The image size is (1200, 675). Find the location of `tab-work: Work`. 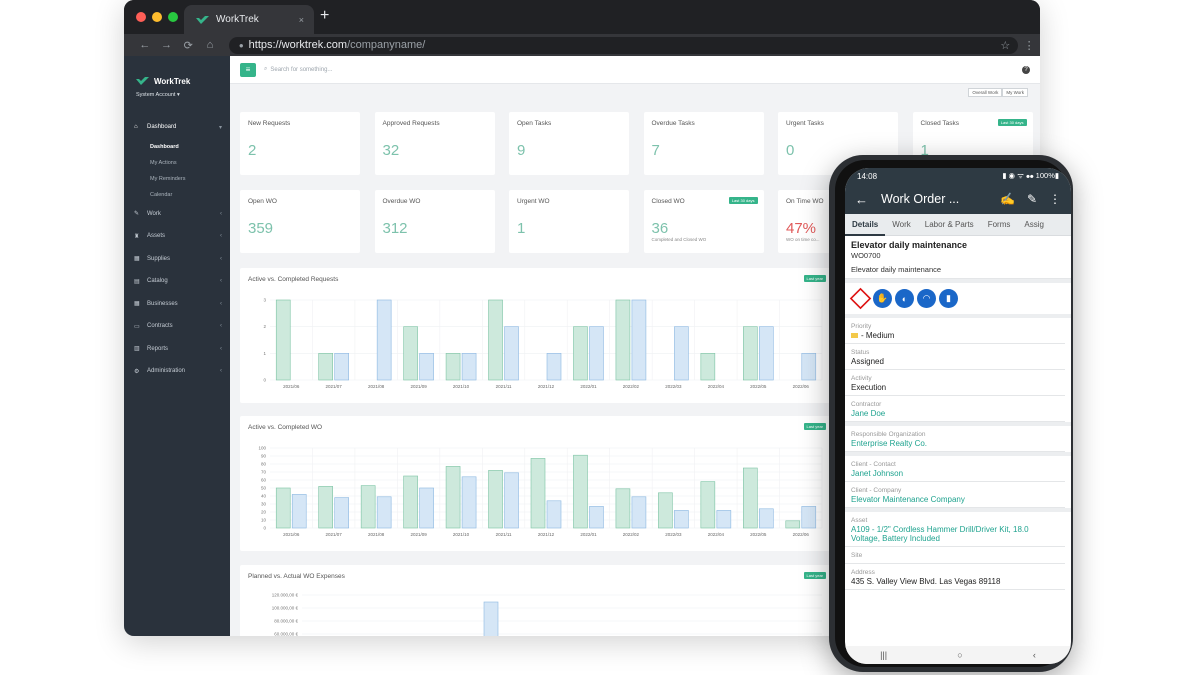

tab-work: Work is located at coordinates (901, 225).